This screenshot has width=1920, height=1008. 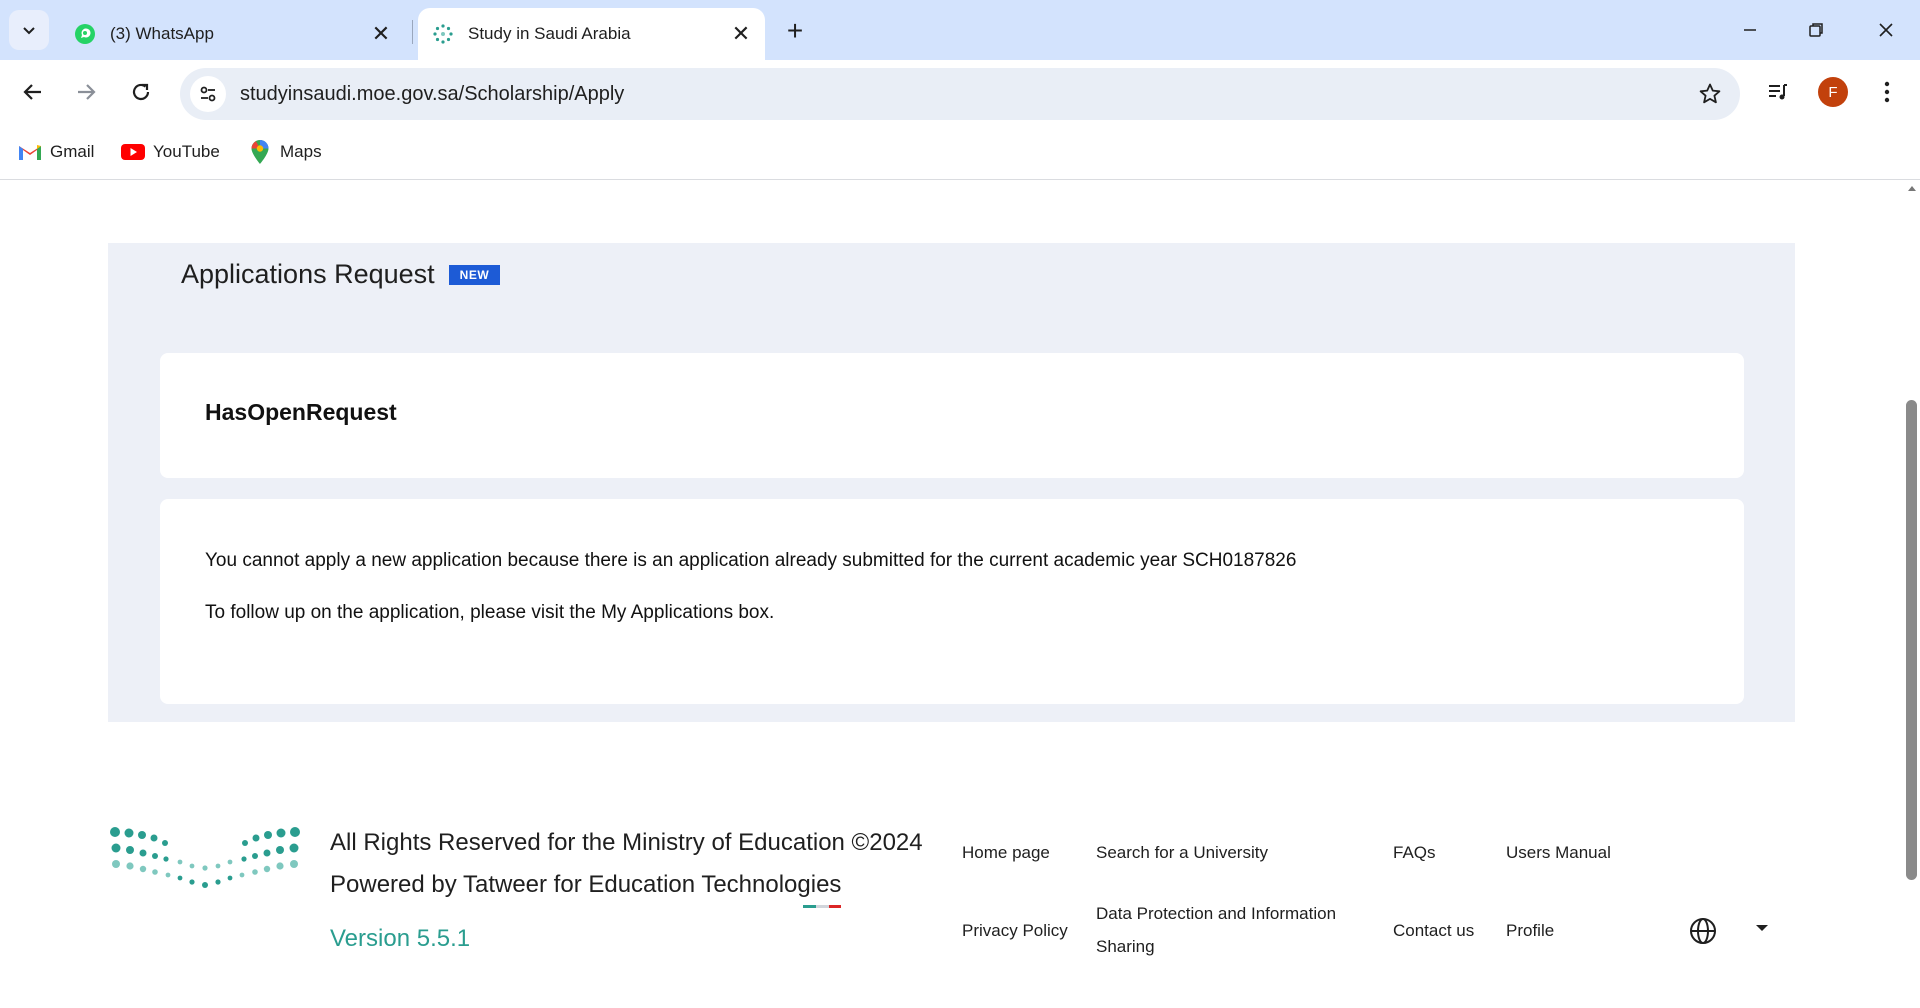 I want to click on youtube-icon, so click(x=133, y=152).